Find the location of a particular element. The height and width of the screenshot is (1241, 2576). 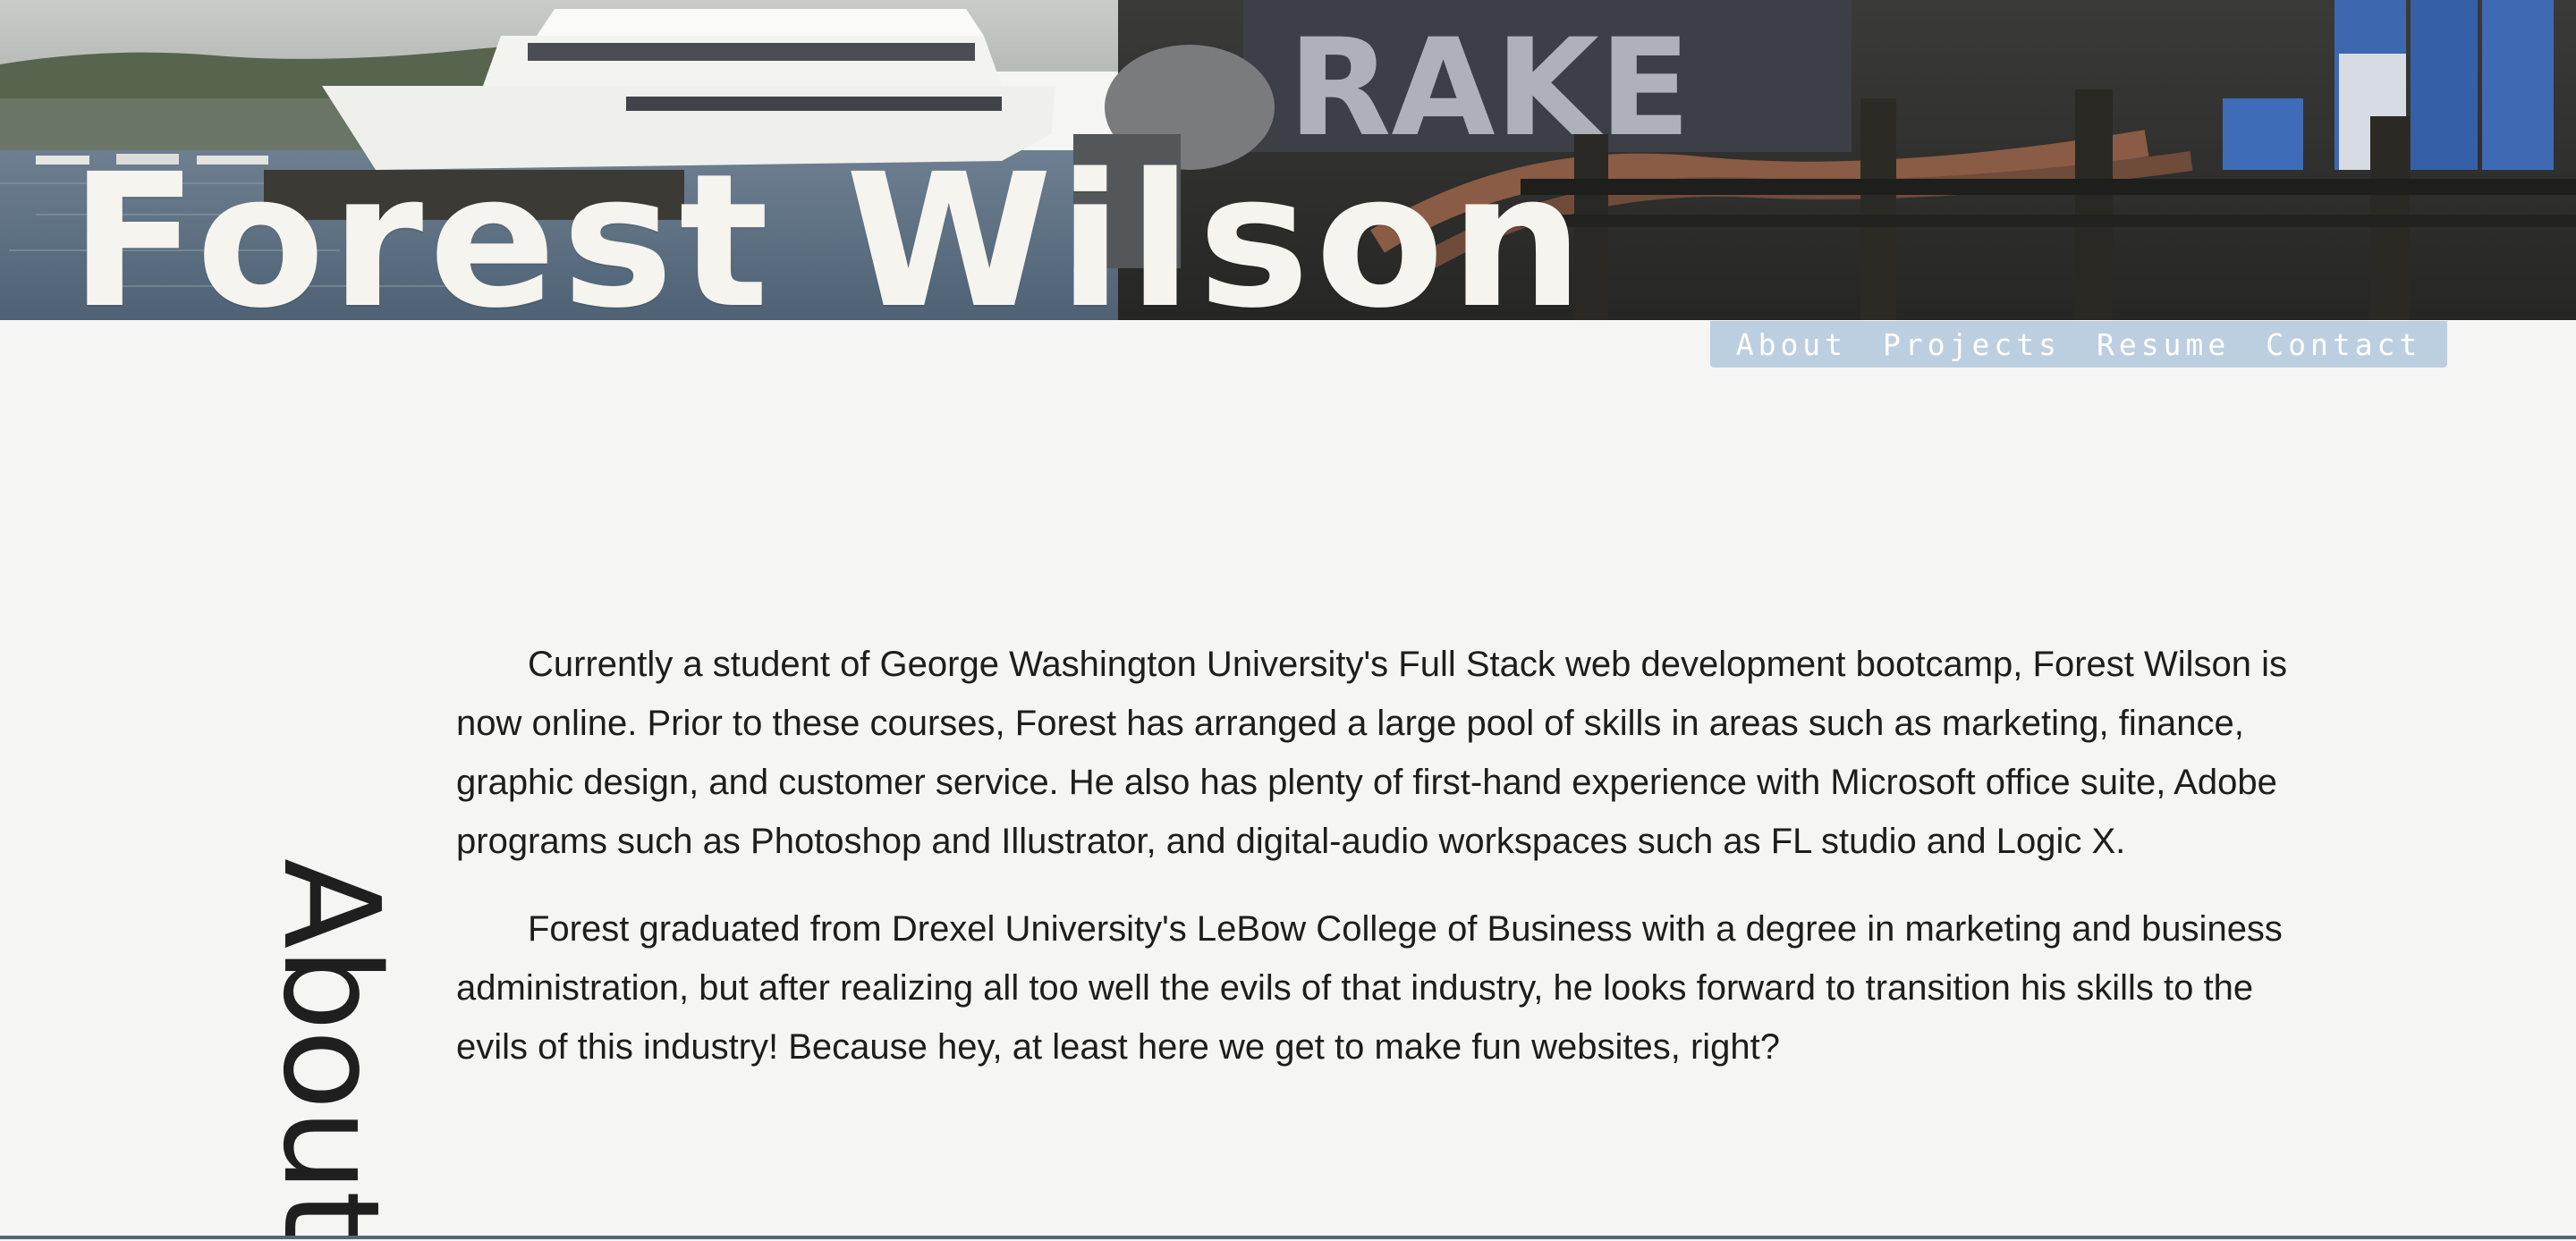

nav-projects-link: Projects is located at coordinates (1972, 344).